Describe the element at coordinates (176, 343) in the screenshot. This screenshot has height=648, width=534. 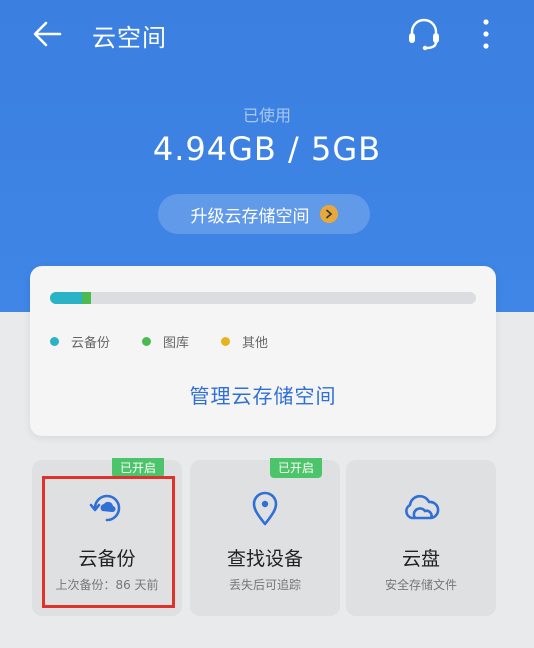
I see `legend-label: 图库` at that location.